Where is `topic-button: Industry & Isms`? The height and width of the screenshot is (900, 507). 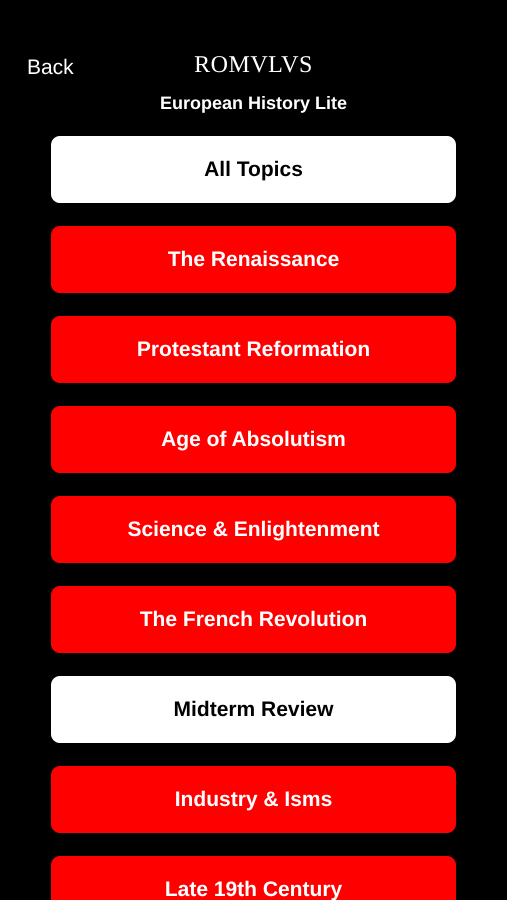 topic-button: Industry & Isms is located at coordinates (253, 799).